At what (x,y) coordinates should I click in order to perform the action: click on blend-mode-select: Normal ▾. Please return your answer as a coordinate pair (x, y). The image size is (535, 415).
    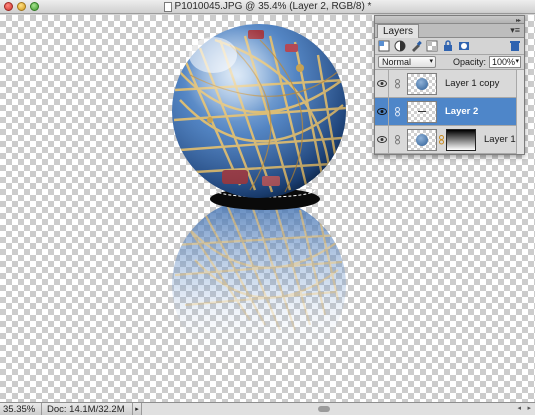
    Looking at the image, I should click on (407, 62).